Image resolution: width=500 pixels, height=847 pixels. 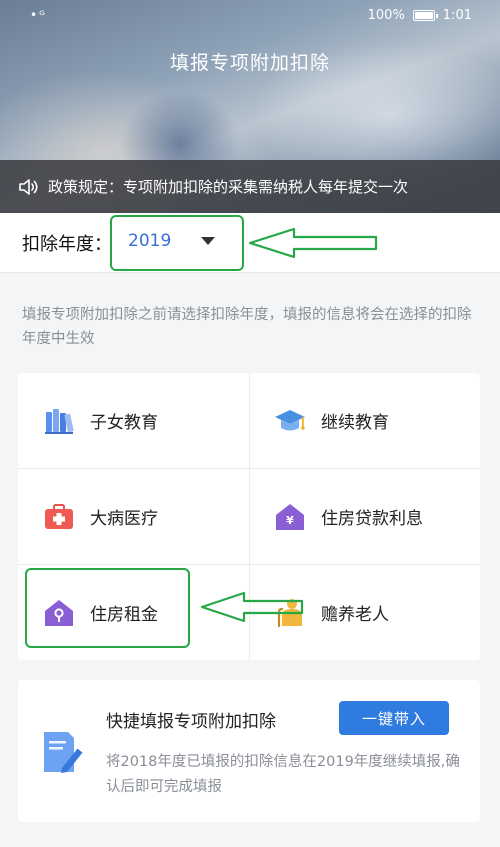 I want to click on one-click-import-button: 一键带入, so click(x=394, y=718).